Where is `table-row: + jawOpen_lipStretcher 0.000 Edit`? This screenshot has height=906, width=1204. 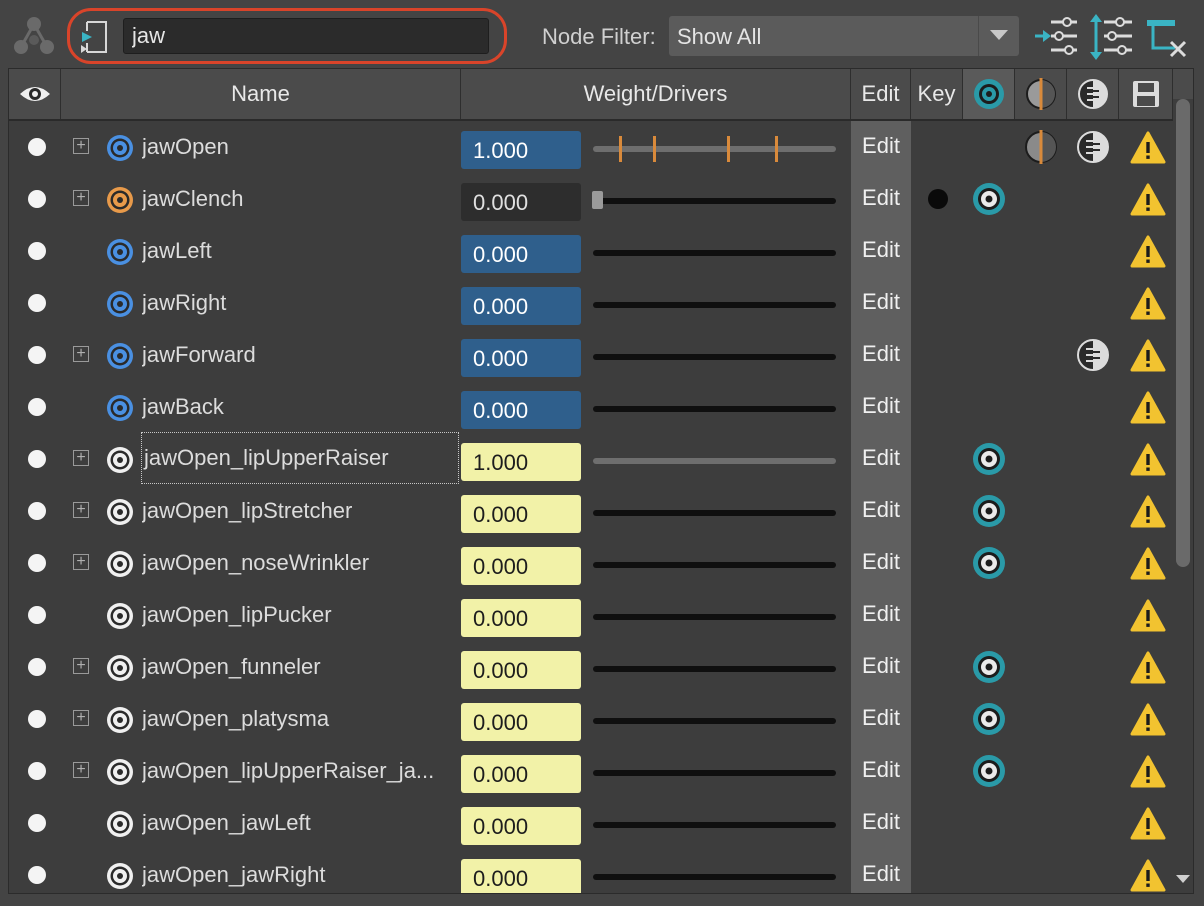
table-row: + jawOpen_lipStretcher 0.000 Edit is located at coordinates (591, 511).